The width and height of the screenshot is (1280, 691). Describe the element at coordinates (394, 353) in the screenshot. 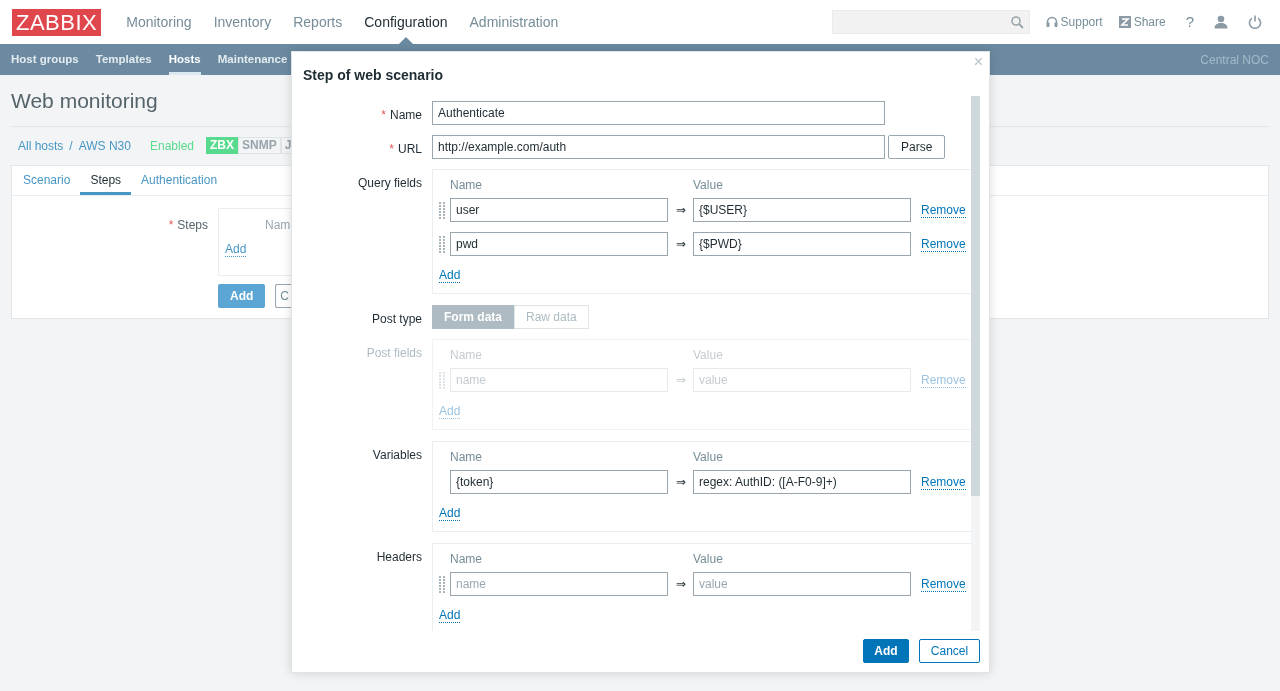

I see `field-label: Post fields` at that location.